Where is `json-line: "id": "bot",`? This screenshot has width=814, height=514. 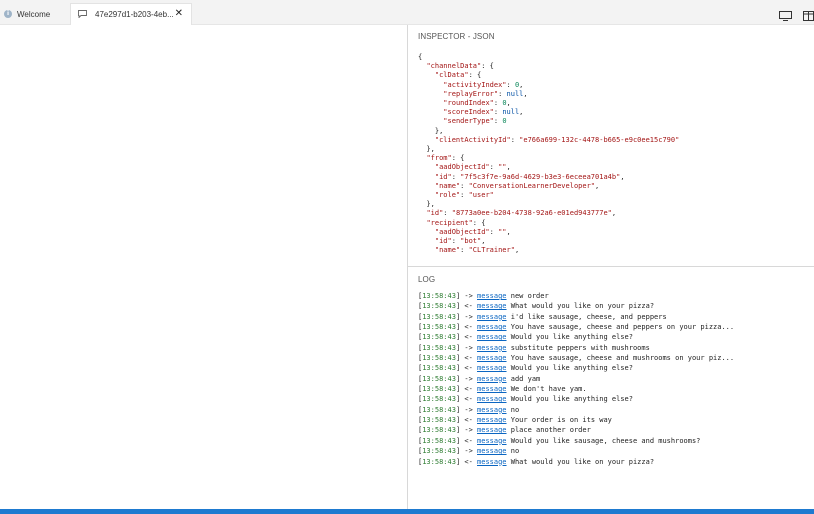
json-line: "id": "bot", is located at coordinates (460, 241).